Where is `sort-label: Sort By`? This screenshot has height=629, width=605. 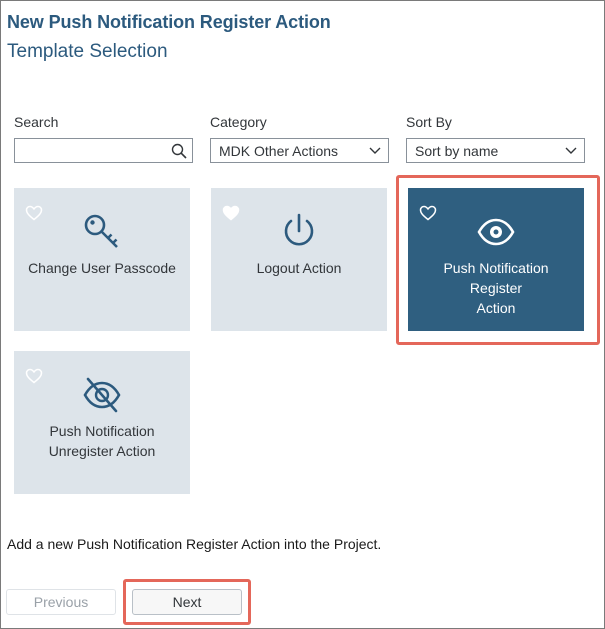
sort-label: Sort By is located at coordinates (429, 122).